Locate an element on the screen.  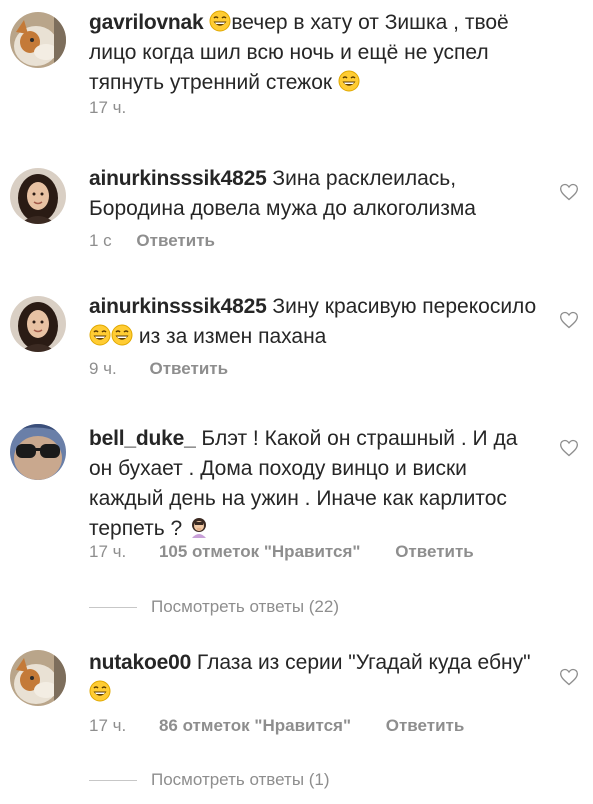
comment-username: bell_duke_ is located at coordinates (142, 438).